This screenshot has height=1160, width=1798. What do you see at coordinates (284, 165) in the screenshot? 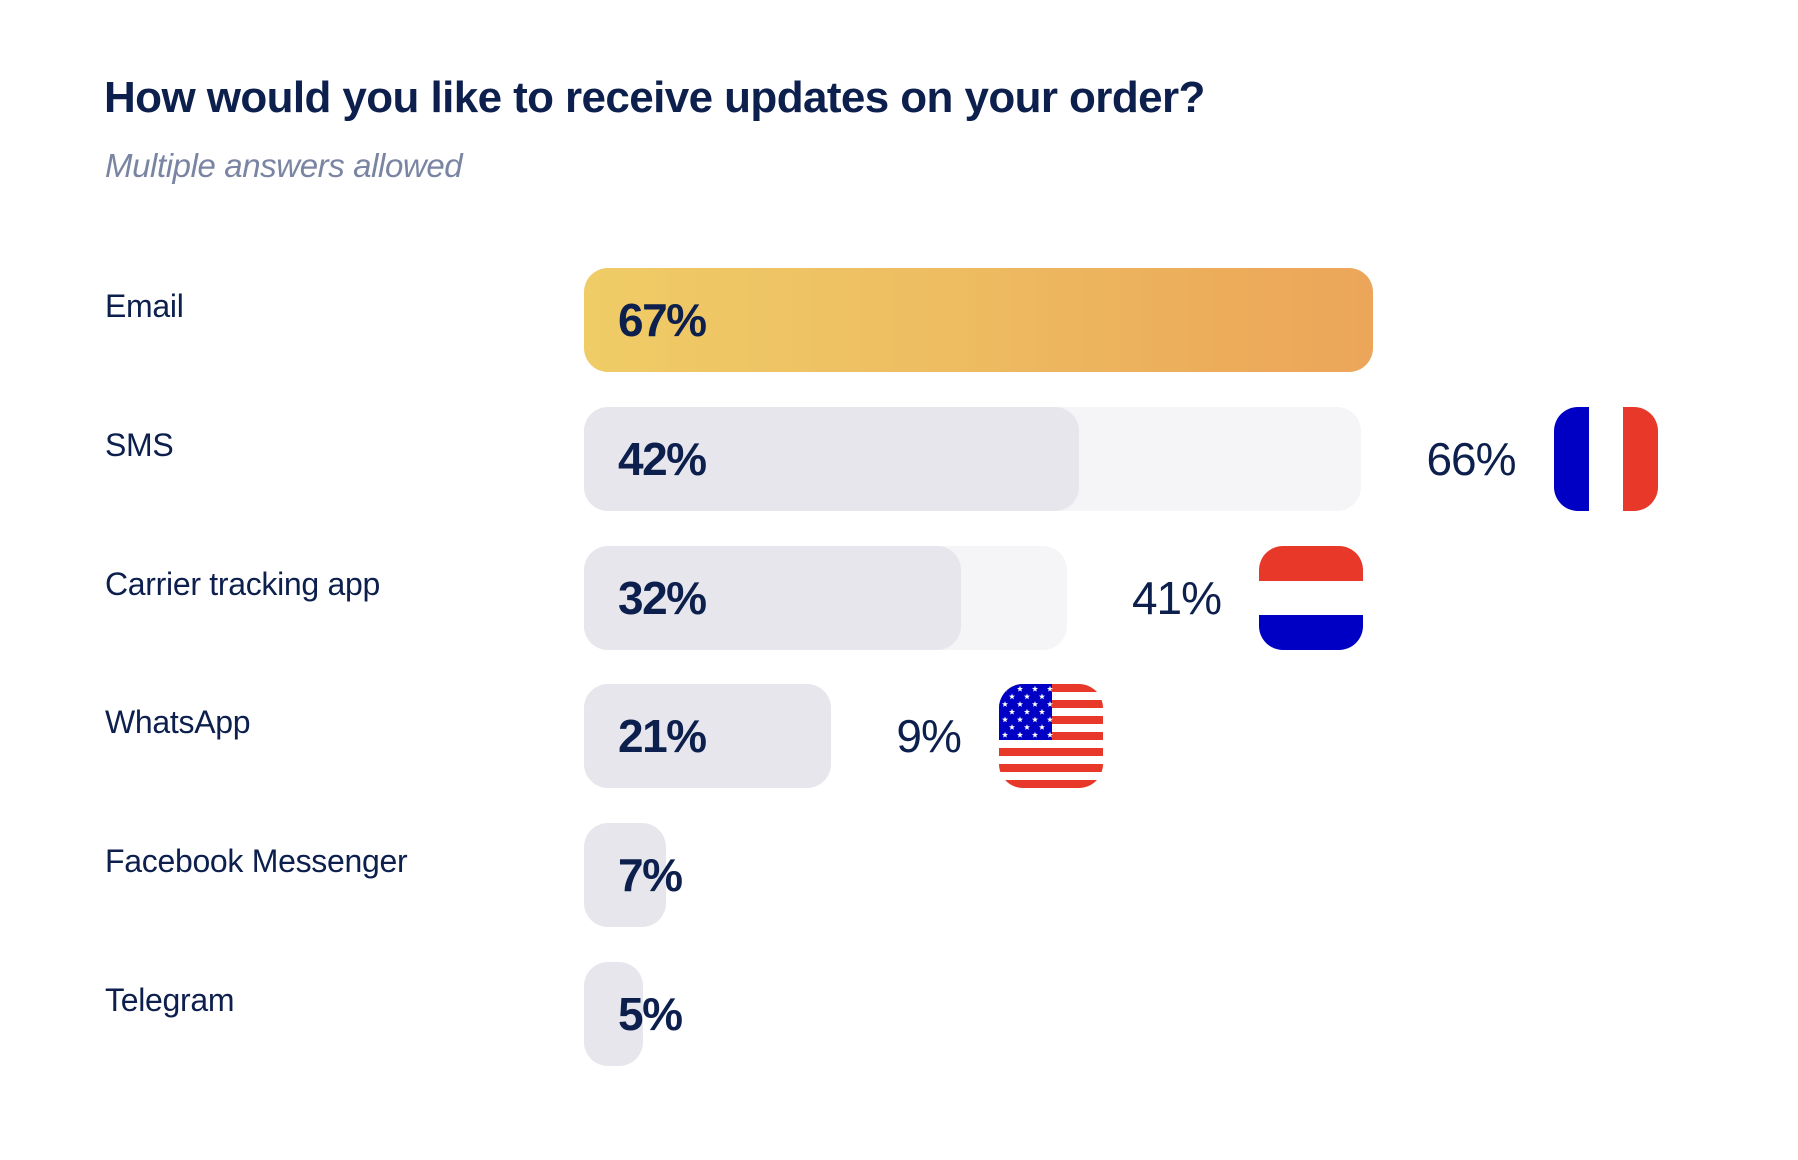
I see `chart-subtitle: Multiple answers allowed` at bounding box center [284, 165].